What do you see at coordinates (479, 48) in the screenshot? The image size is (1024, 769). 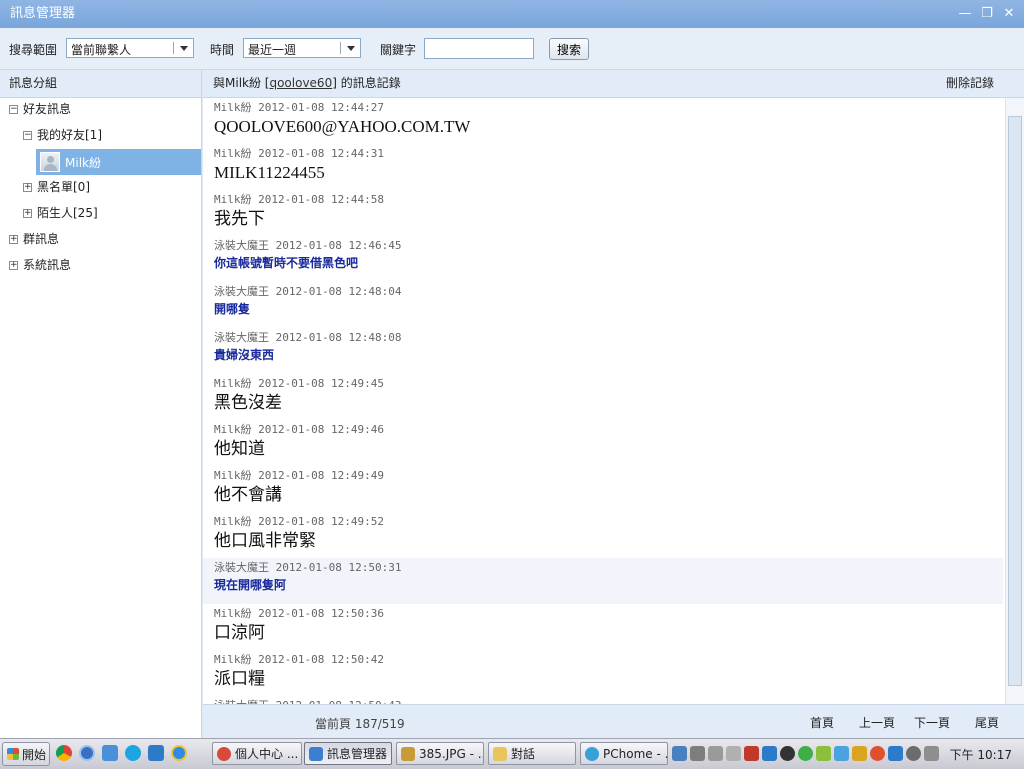 I see `keyword-input` at bounding box center [479, 48].